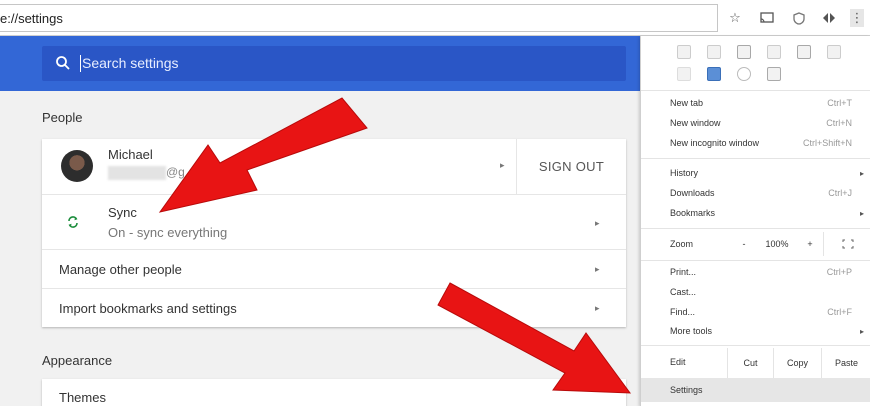  Describe the element at coordinates (263, 155) in the screenshot. I see `red-arrow-to-sync` at that location.